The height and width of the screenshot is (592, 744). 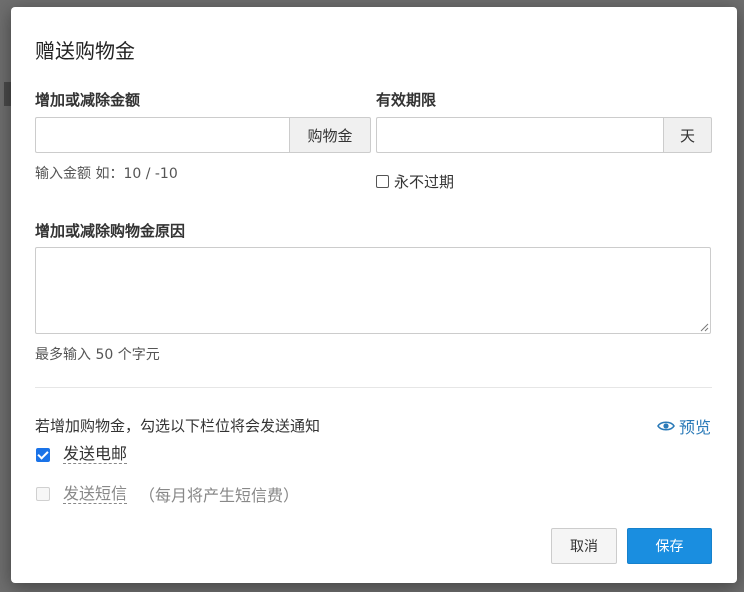 What do you see at coordinates (95, 454) in the screenshot?
I see `send-email-label: 发送电邮` at bounding box center [95, 454].